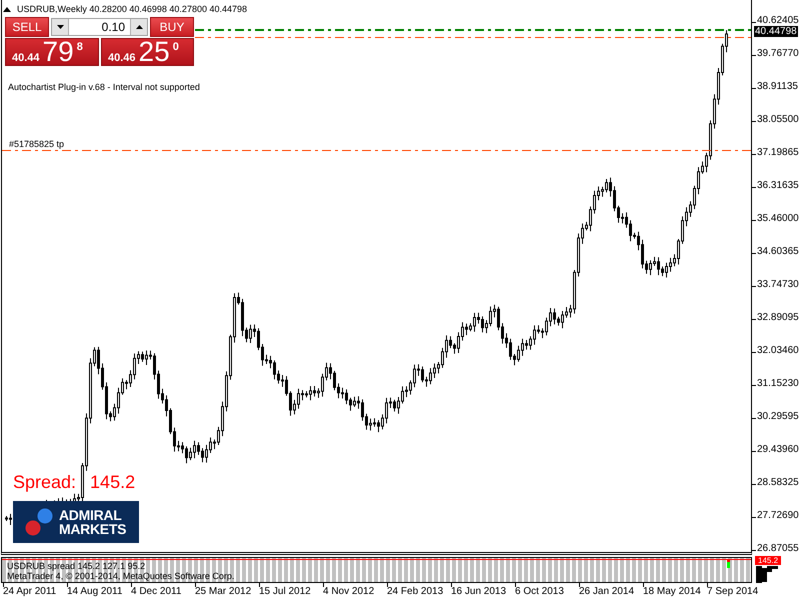  I want to click on price-label: 38.05500, so click(778, 120).